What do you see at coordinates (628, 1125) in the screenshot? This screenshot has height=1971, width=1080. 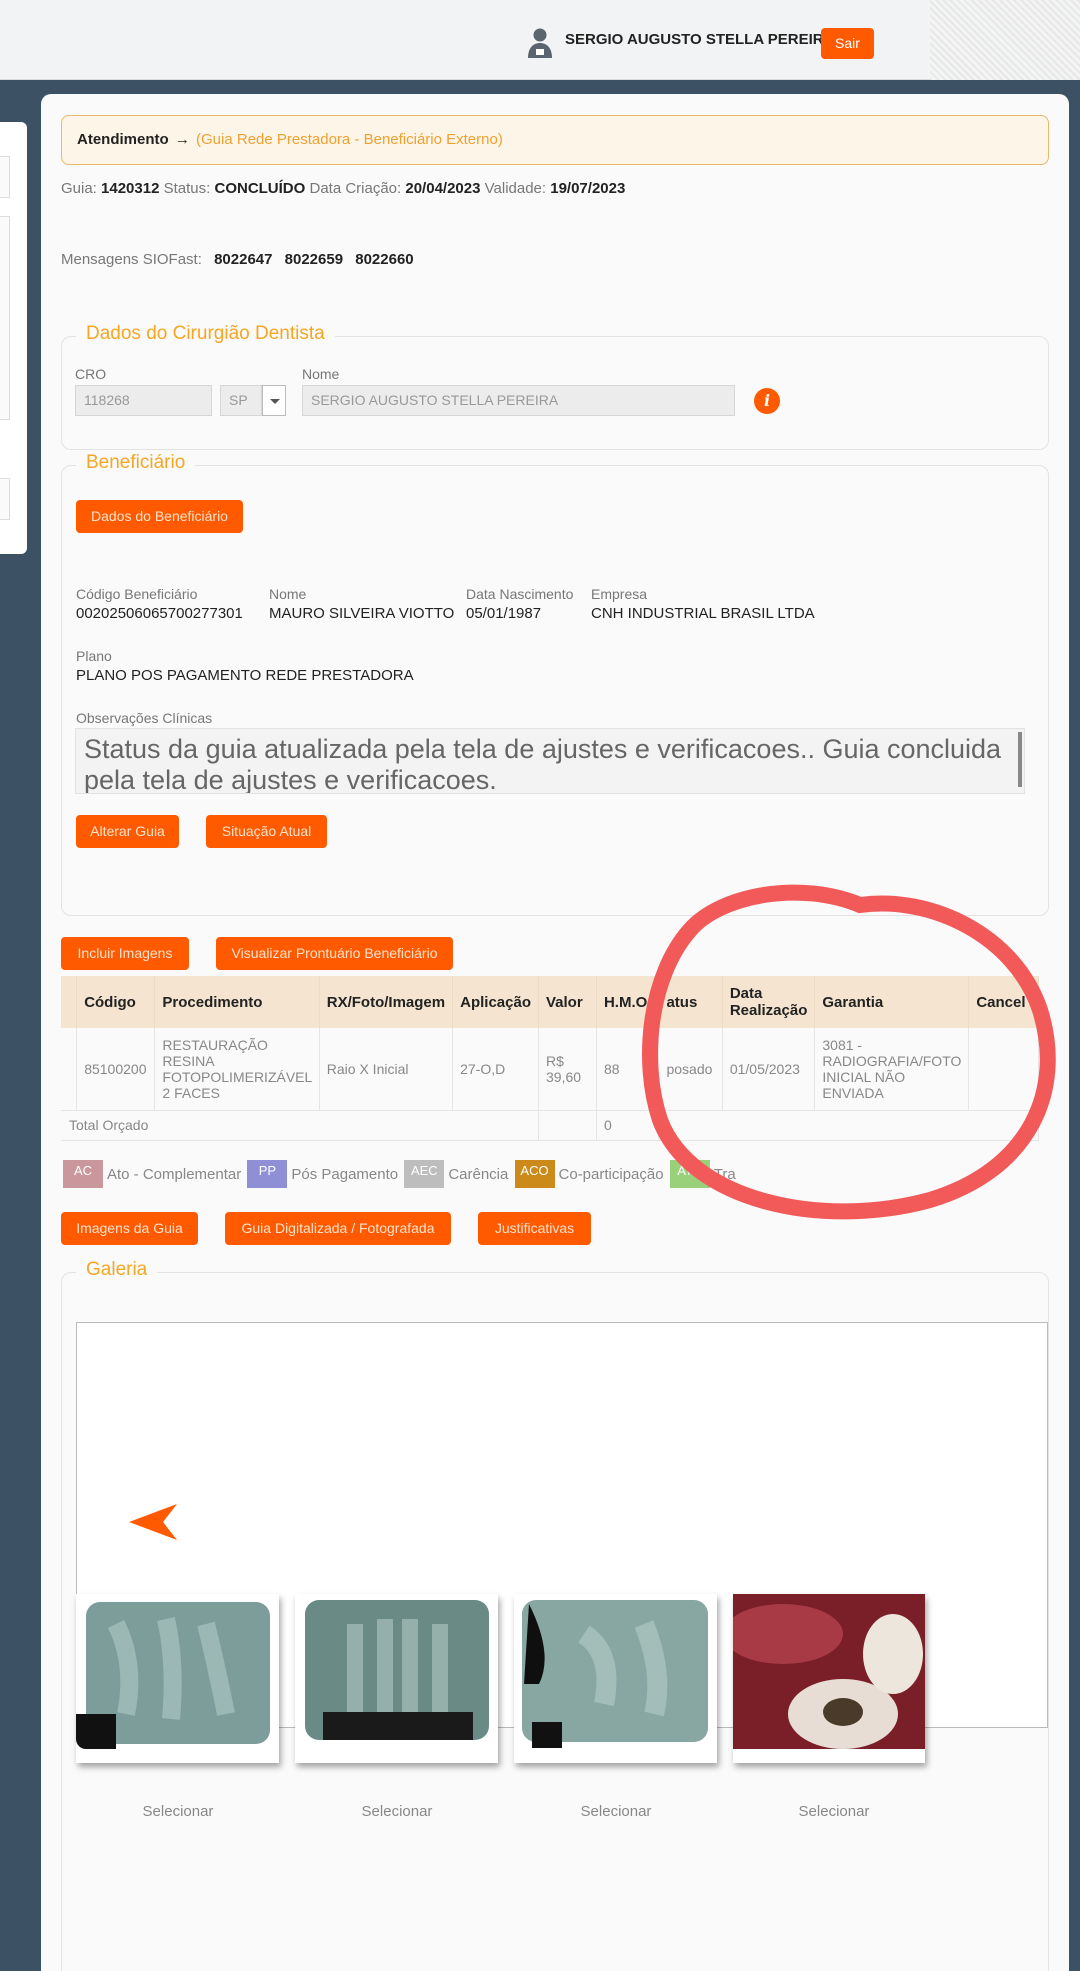 I see `total-hmo: 0` at bounding box center [628, 1125].